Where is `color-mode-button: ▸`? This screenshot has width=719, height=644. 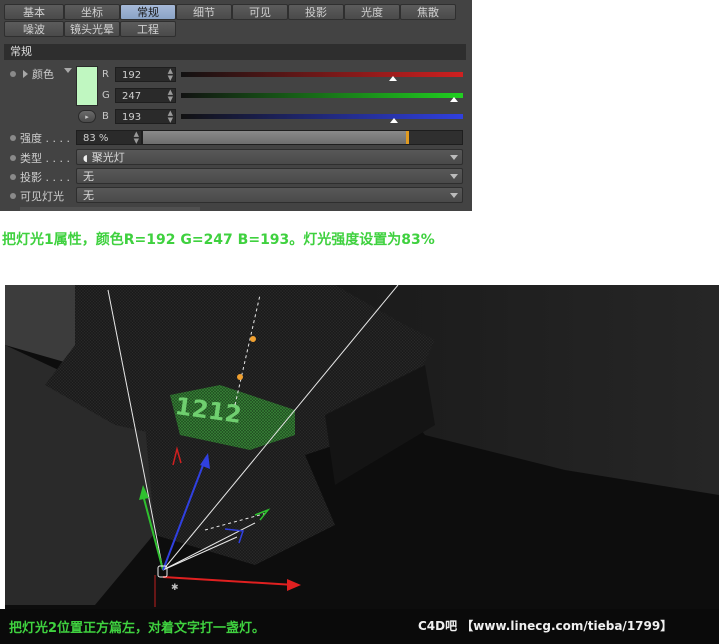 color-mode-button: ▸ is located at coordinates (87, 116).